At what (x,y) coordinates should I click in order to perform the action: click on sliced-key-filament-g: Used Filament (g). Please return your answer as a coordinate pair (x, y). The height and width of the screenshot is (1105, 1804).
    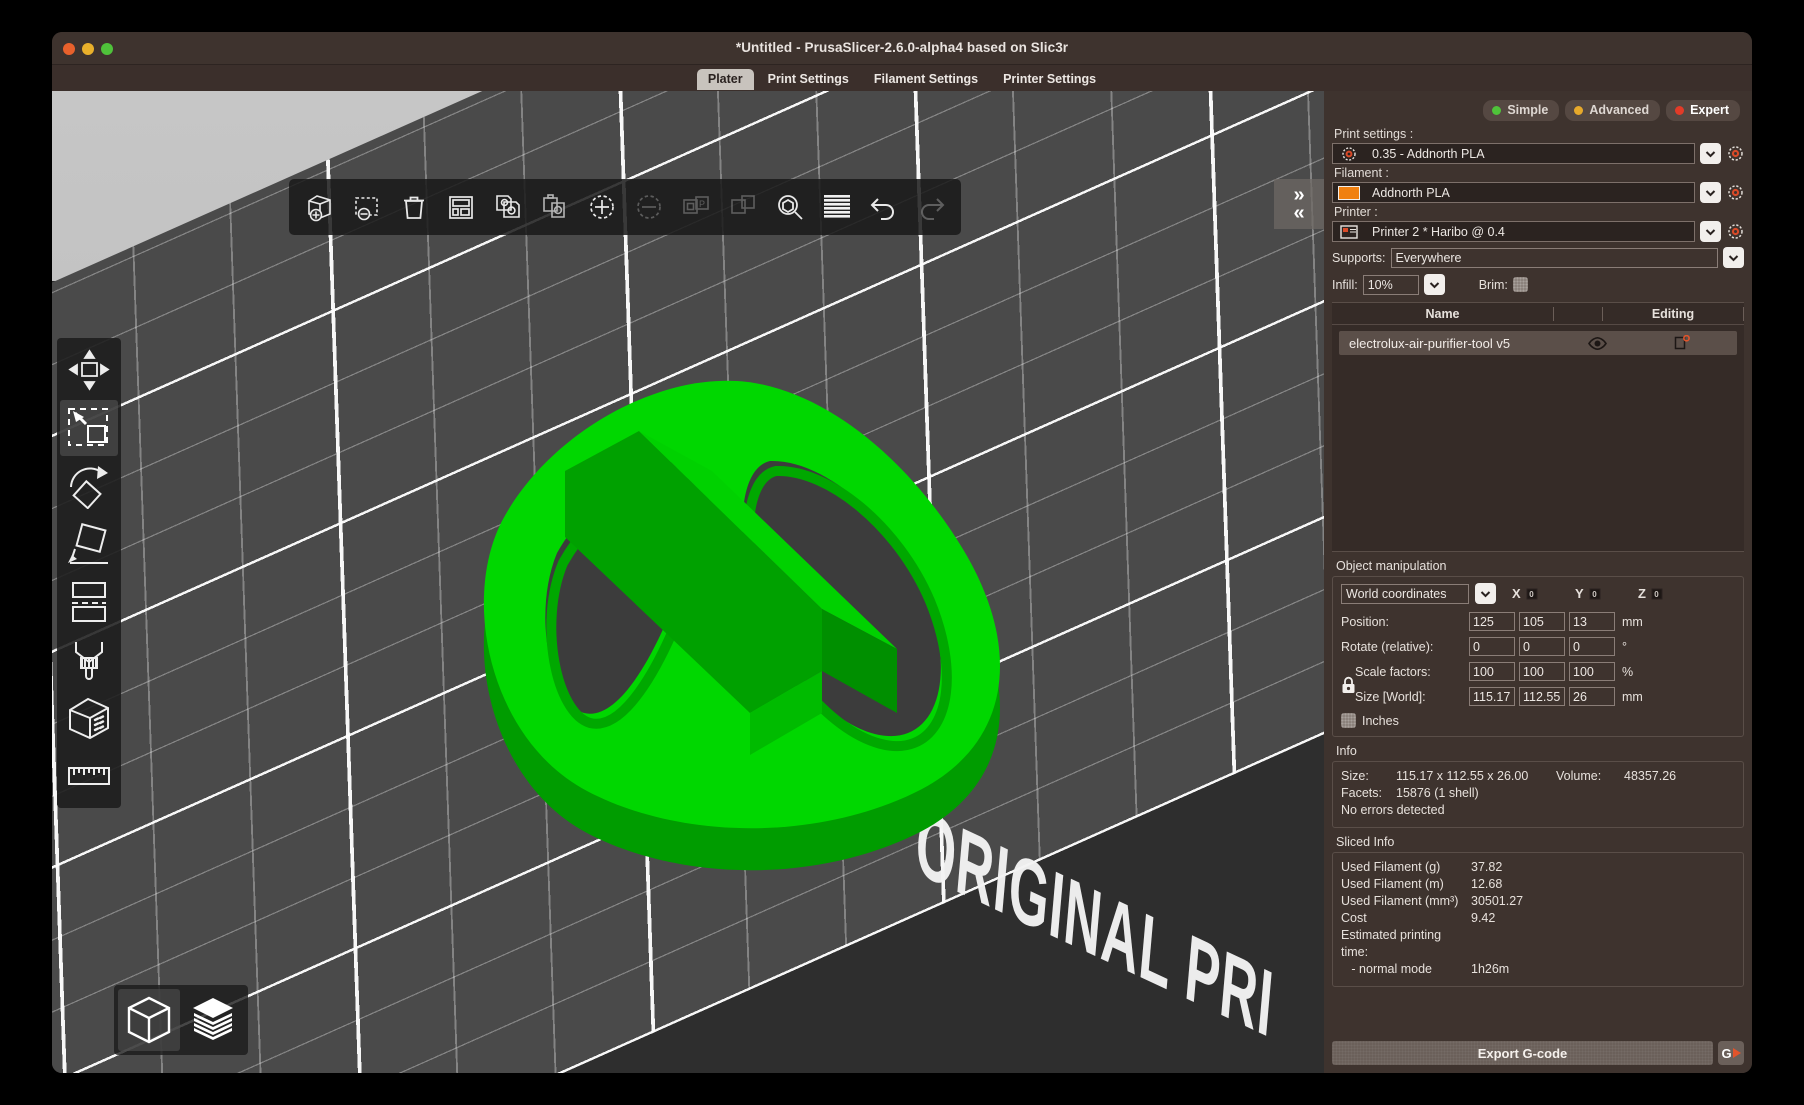
    Looking at the image, I should click on (1391, 867).